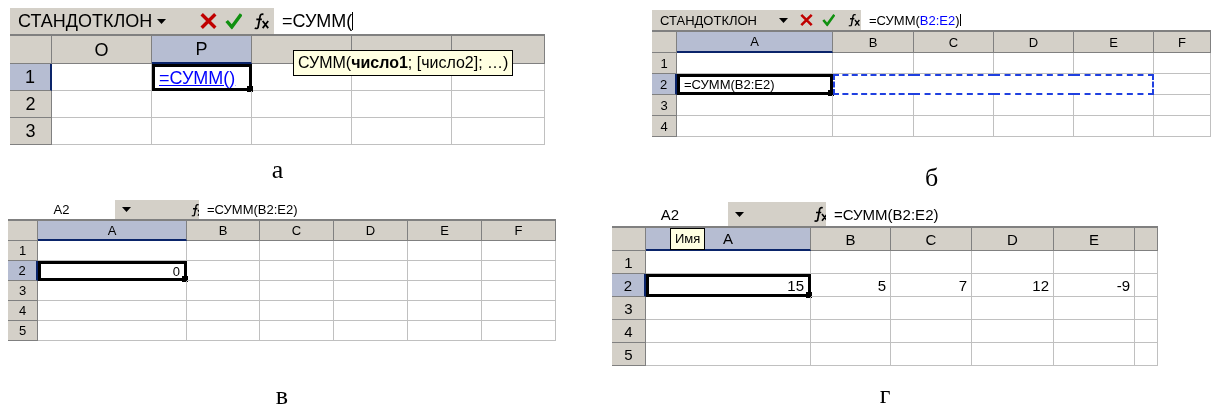 This screenshot has width=1211, height=410. I want to click on figure-caption: г, so click(885, 395).